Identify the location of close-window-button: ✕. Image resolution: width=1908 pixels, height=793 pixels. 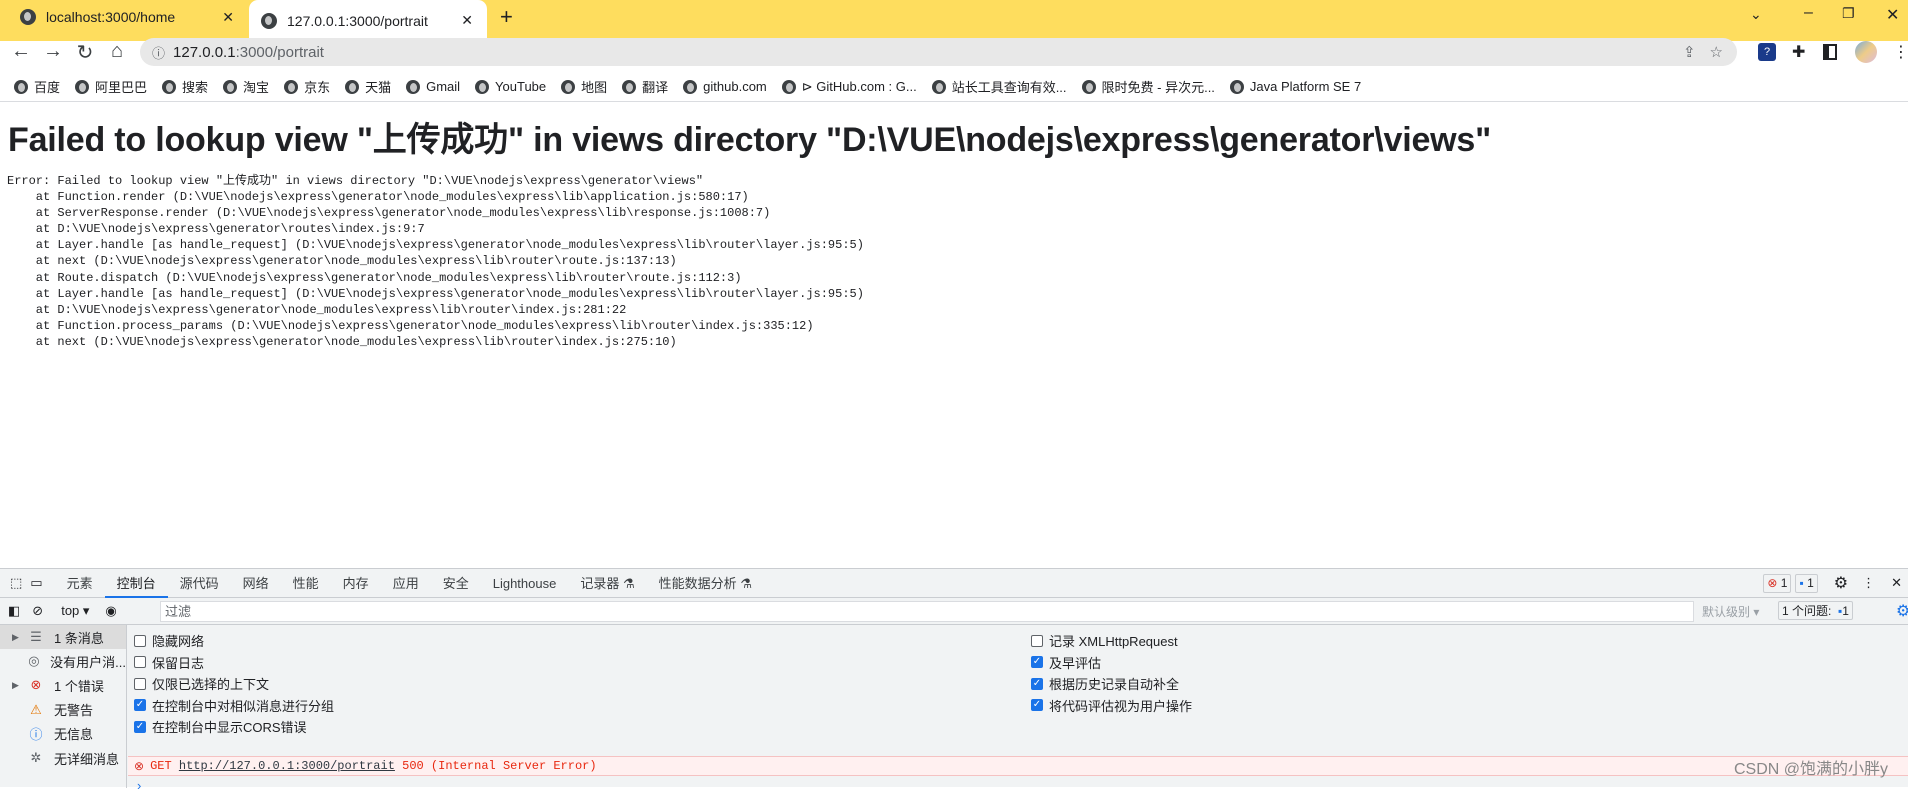
(1892, 15).